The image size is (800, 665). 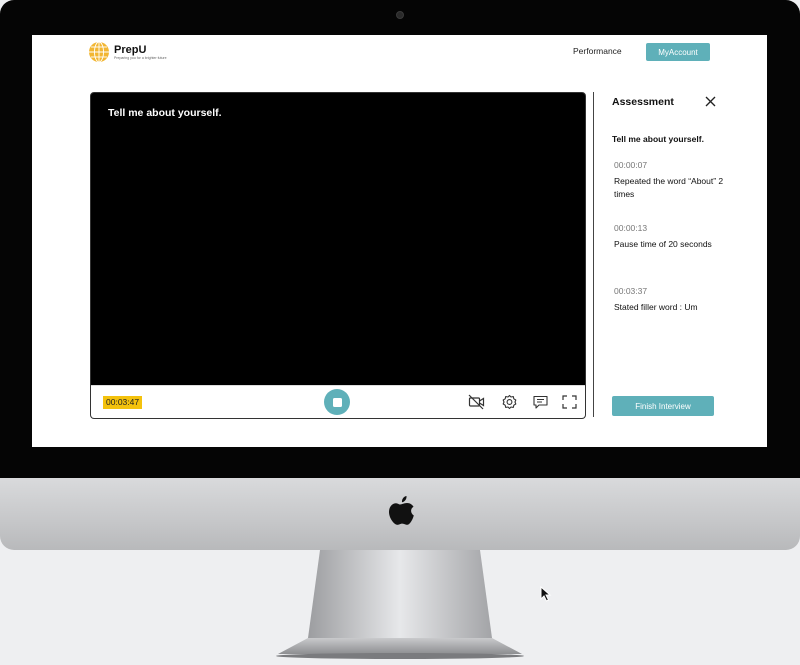 What do you see at coordinates (509, 402) in the screenshot?
I see `settings-icon` at bounding box center [509, 402].